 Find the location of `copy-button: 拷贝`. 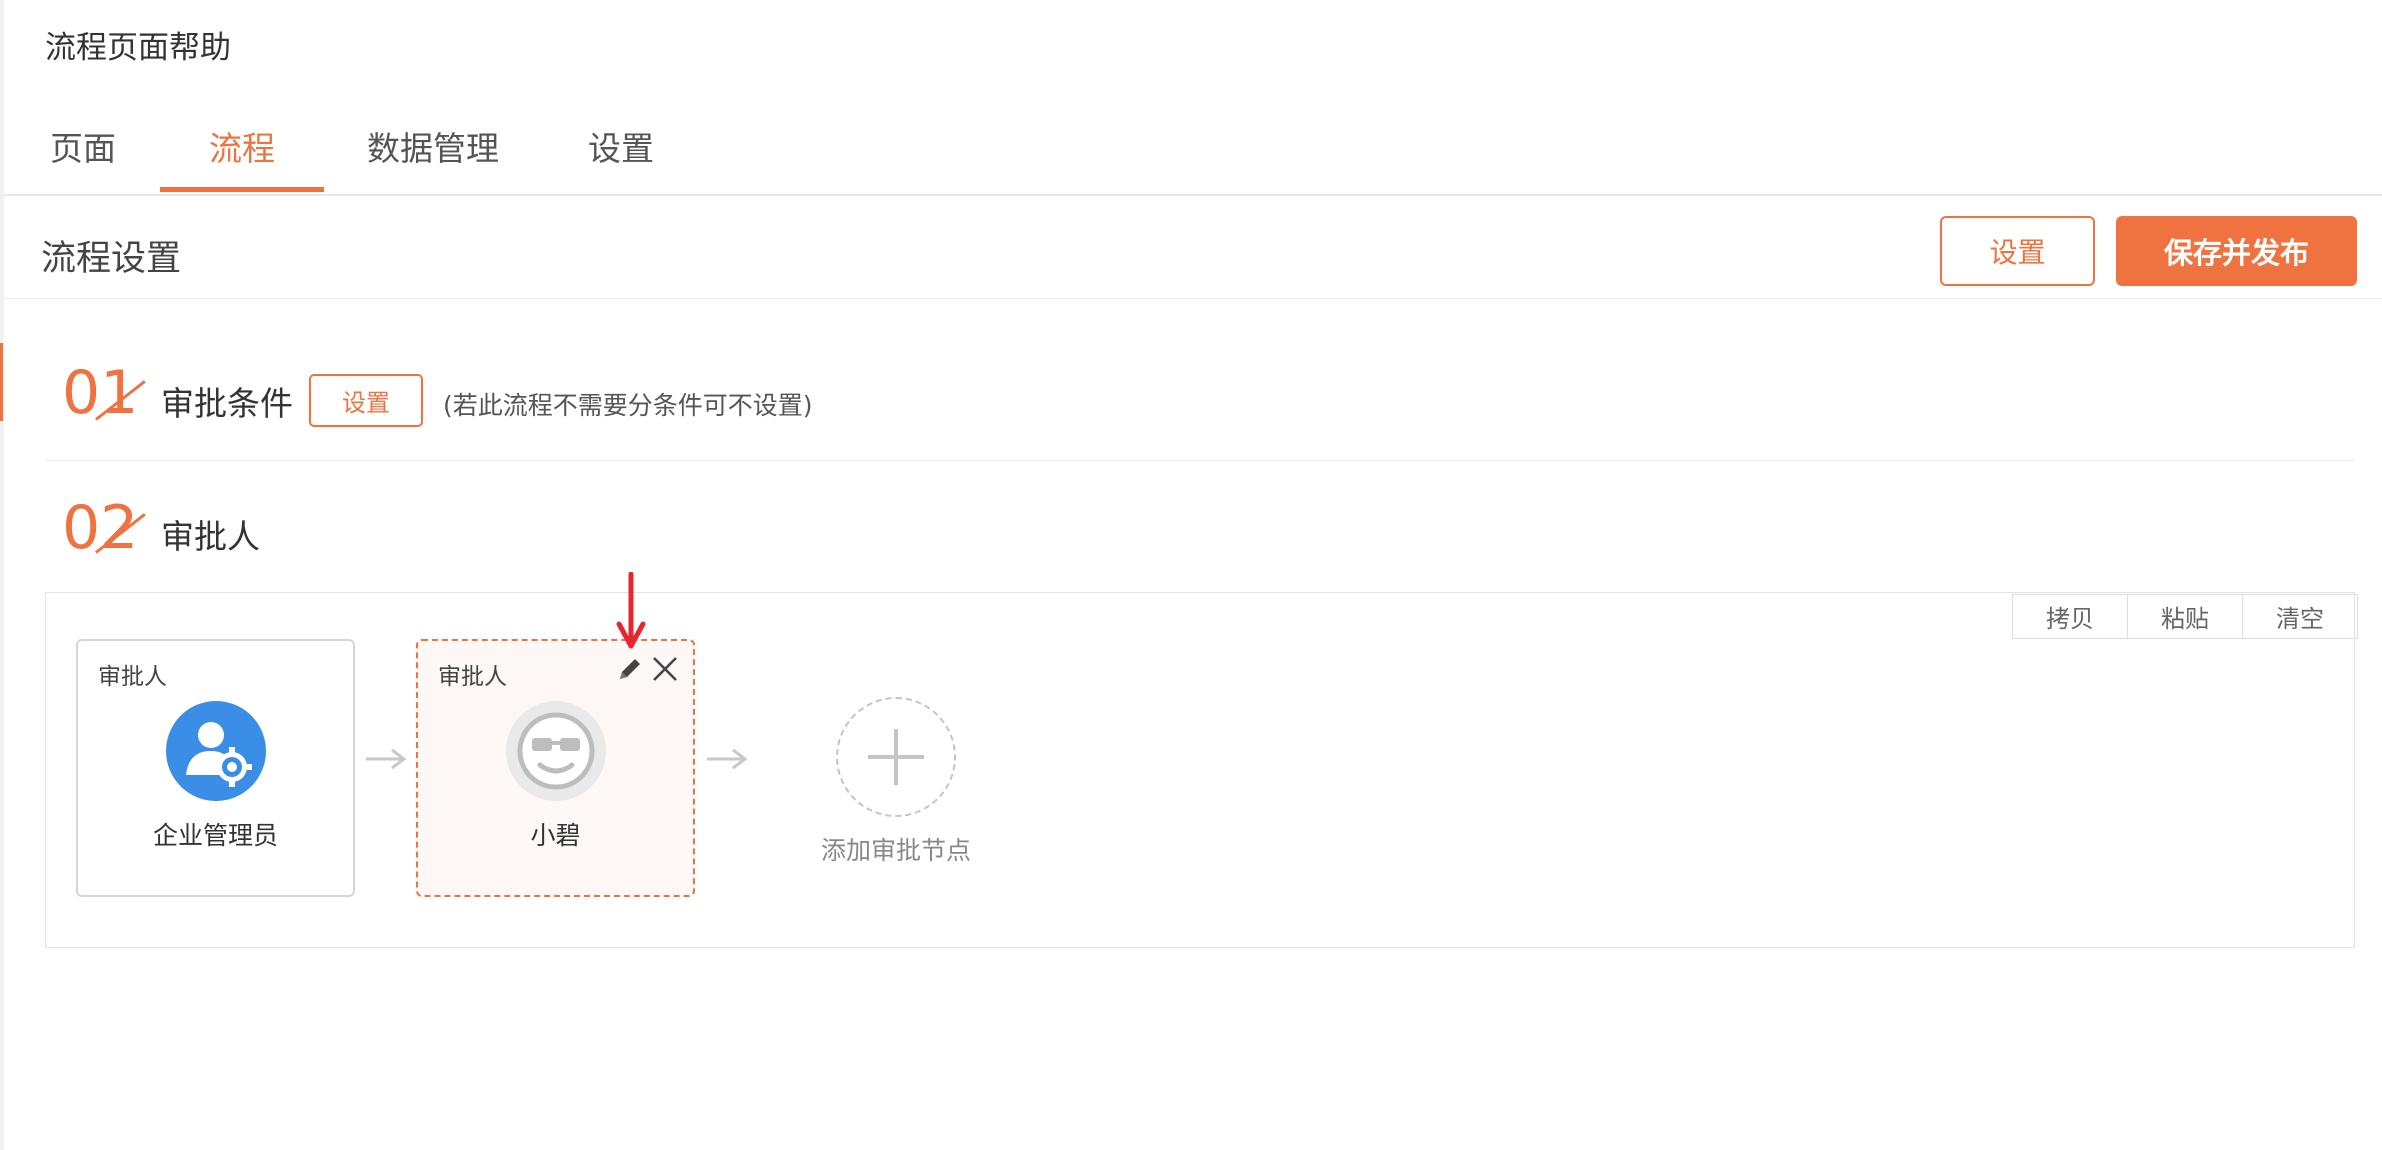

copy-button: 拷贝 is located at coordinates (2070, 616).